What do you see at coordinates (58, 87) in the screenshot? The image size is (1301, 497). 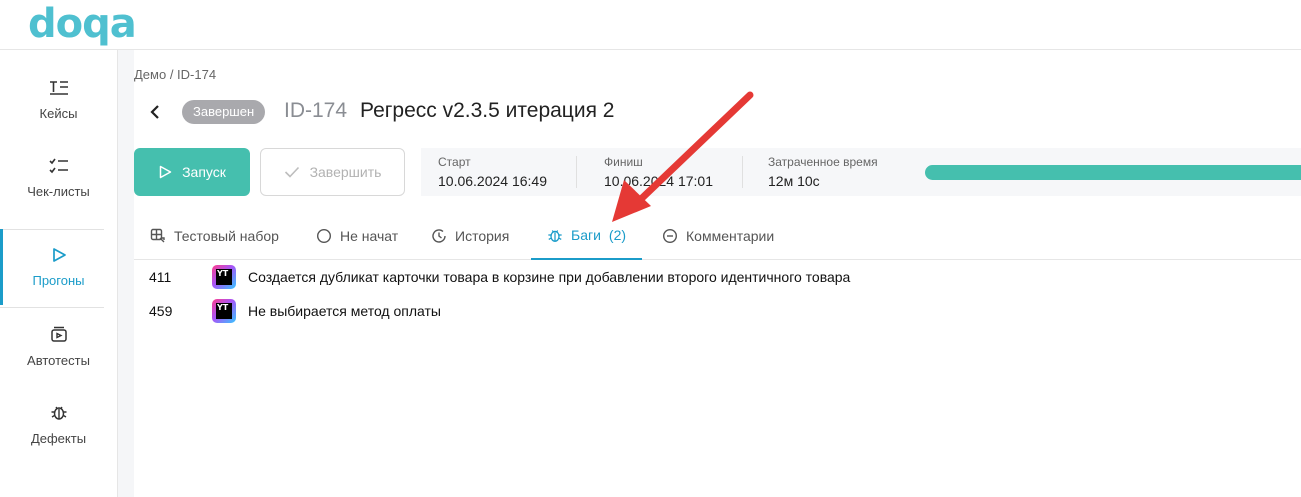 I see `cases-icon` at bounding box center [58, 87].